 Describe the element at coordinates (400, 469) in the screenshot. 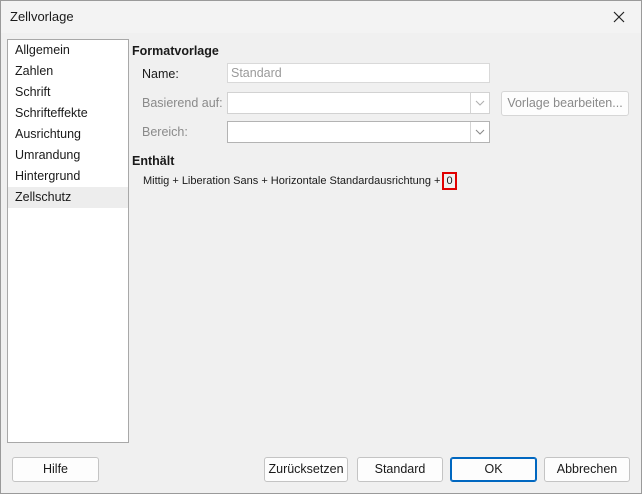

I see `standard-button: Standard` at that location.